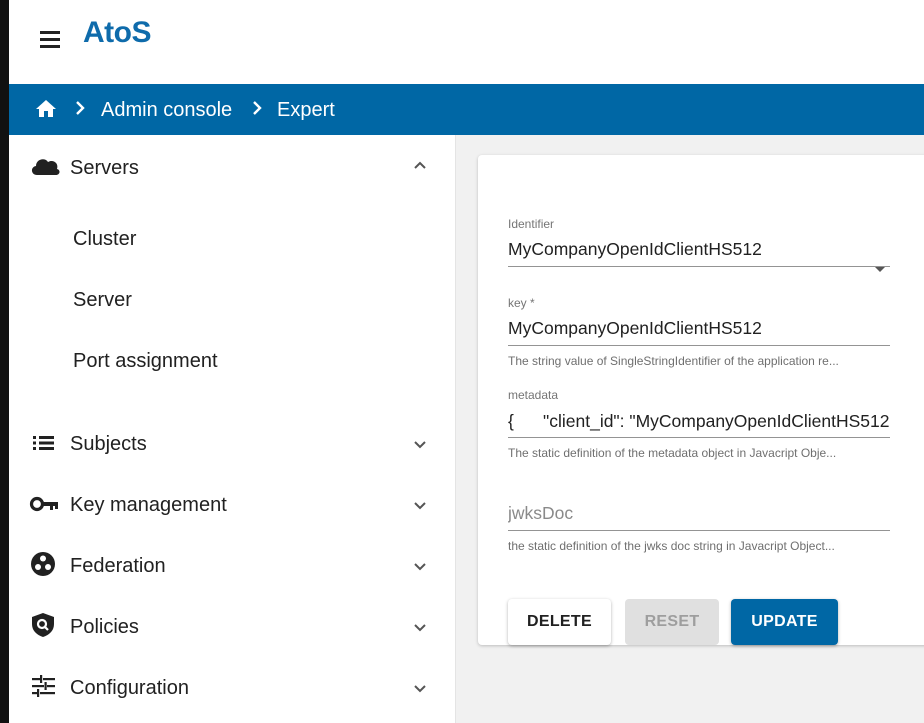 The width and height of the screenshot is (924, 723). I want to click on sidebar-item-label: Policies, so click(104, 627).